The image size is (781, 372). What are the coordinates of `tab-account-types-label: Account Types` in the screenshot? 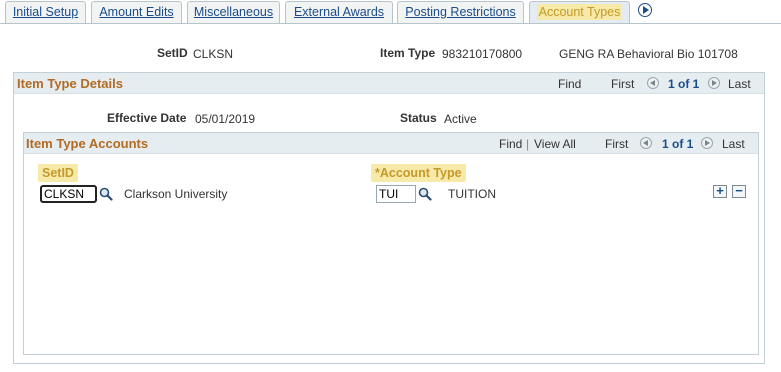 It's located at (579, 12).